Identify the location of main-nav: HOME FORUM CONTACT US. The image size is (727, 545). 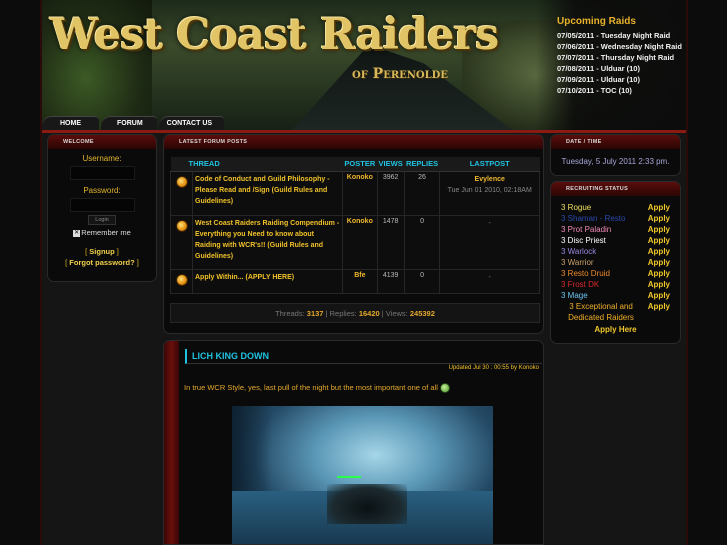
(134, 123).